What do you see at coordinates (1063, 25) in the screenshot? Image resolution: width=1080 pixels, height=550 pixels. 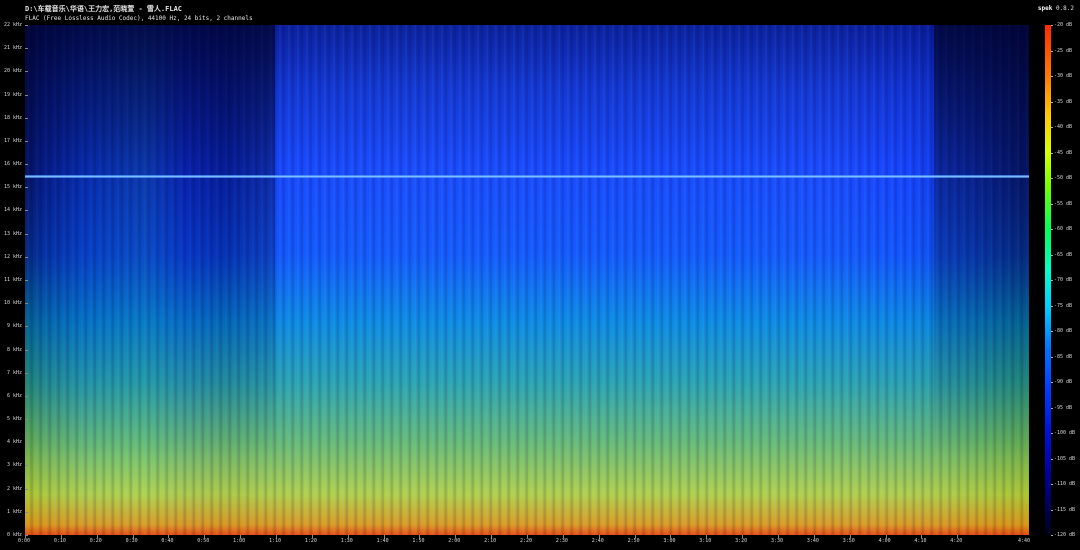 I see `colorbar-tick-label: -20 dB` at bounding box center [1063, 25].